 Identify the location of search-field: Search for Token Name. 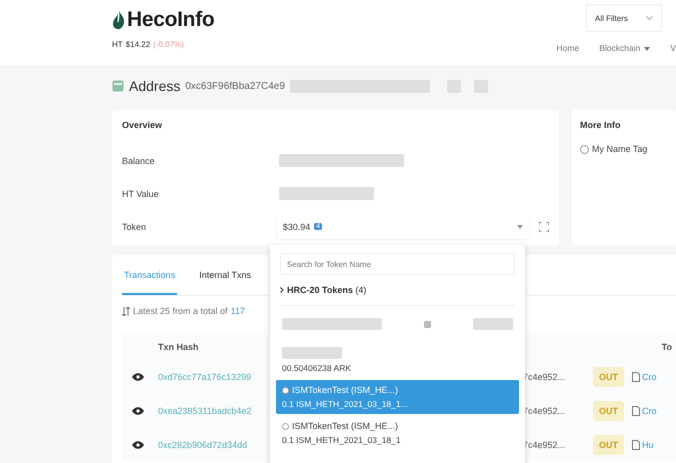
(397, 264).